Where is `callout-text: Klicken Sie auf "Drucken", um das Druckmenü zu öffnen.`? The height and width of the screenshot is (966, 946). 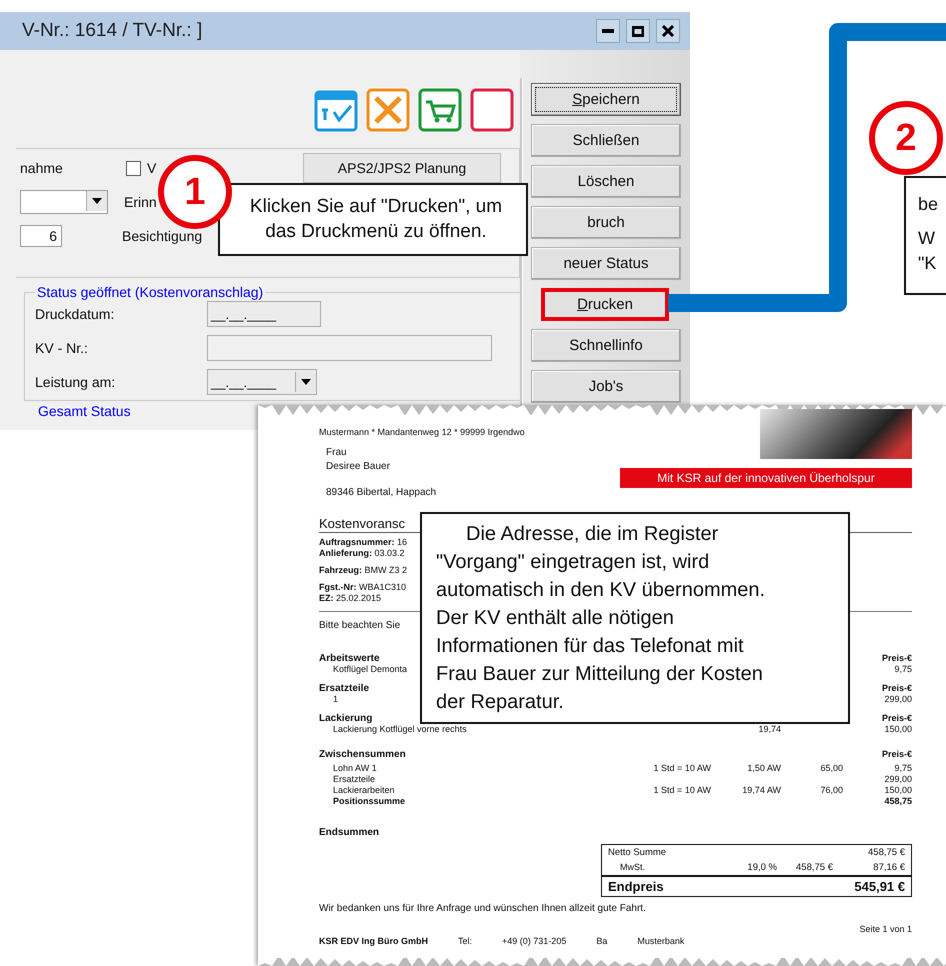 callout-text: Klicken Sie auf "Drucken", um das Druckmenü zu öffnen. is located at coordinates (376, 219).